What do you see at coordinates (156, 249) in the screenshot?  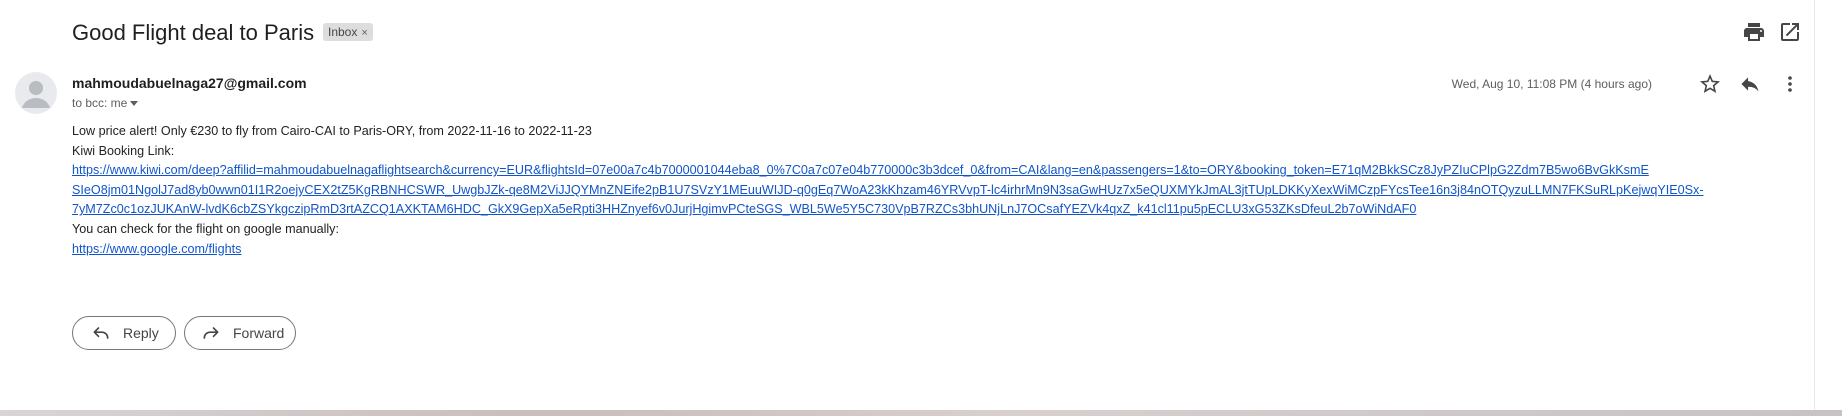 I see `google-flights-link: https://www.google.com/flights` at bounding box center [156, 249].